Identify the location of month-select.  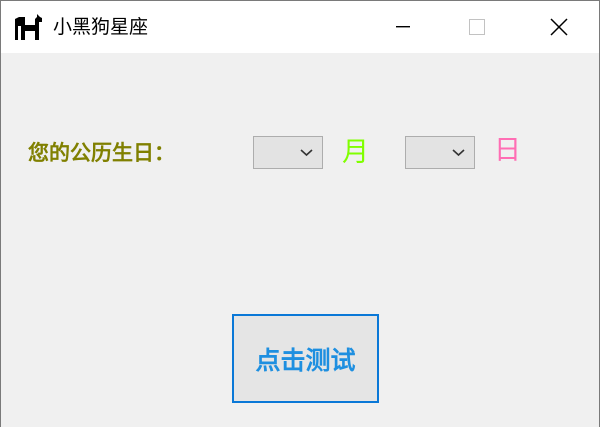
(288, 152).